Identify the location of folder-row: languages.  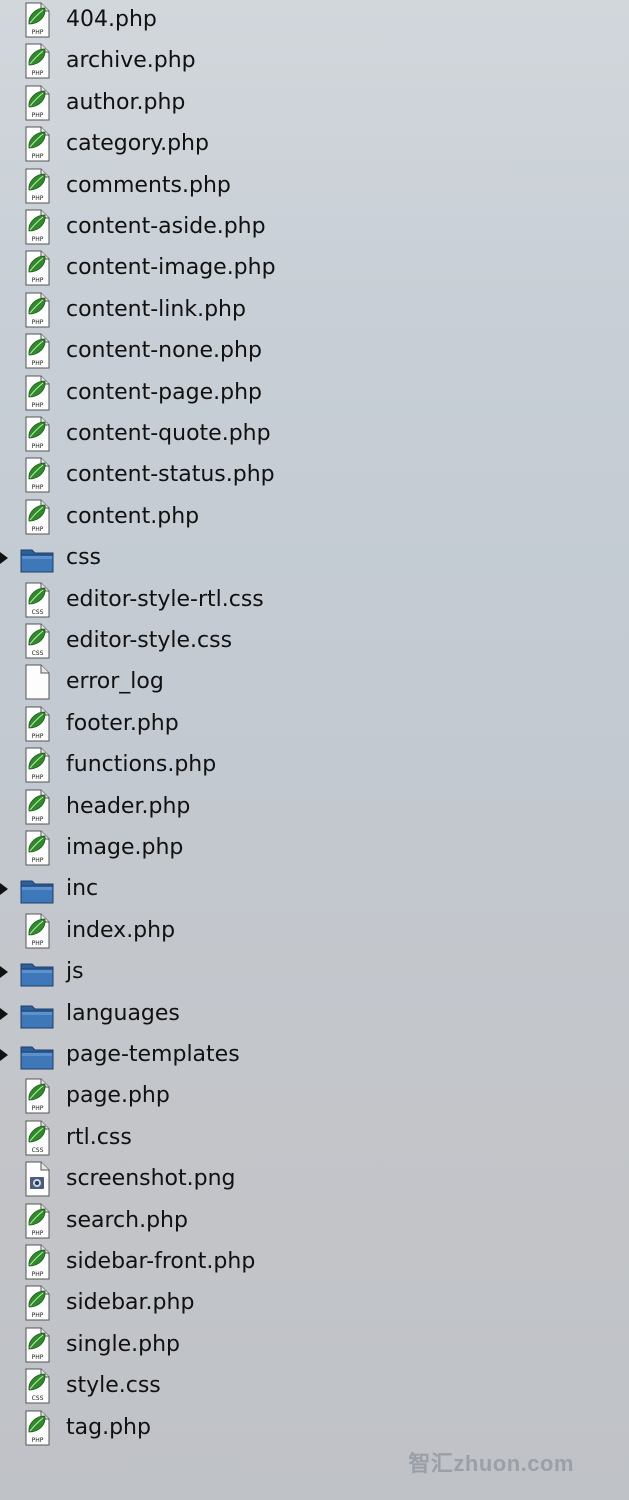
(314, 1014).